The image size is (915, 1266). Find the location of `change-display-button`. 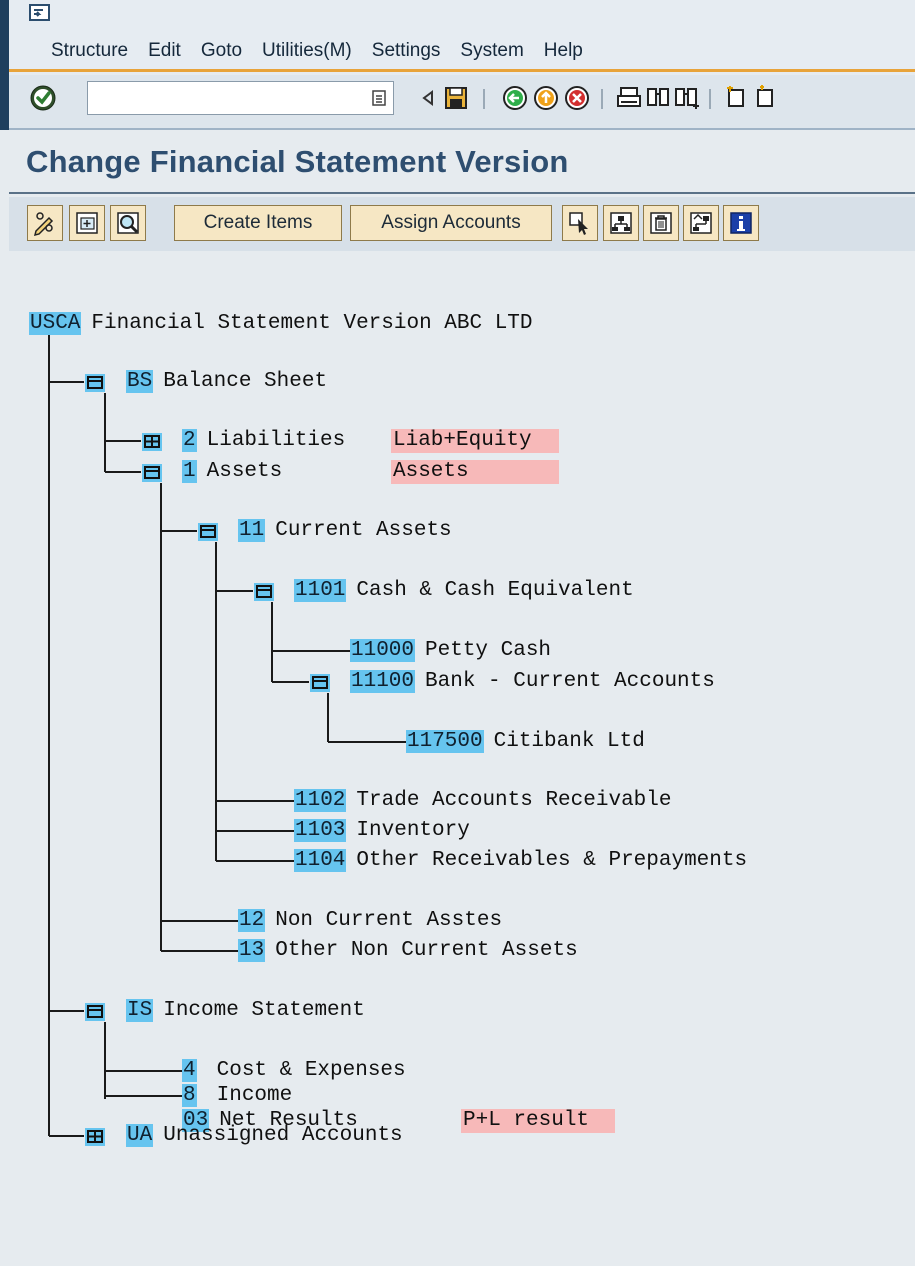

change-display-button is located at coordinates (45, 223).